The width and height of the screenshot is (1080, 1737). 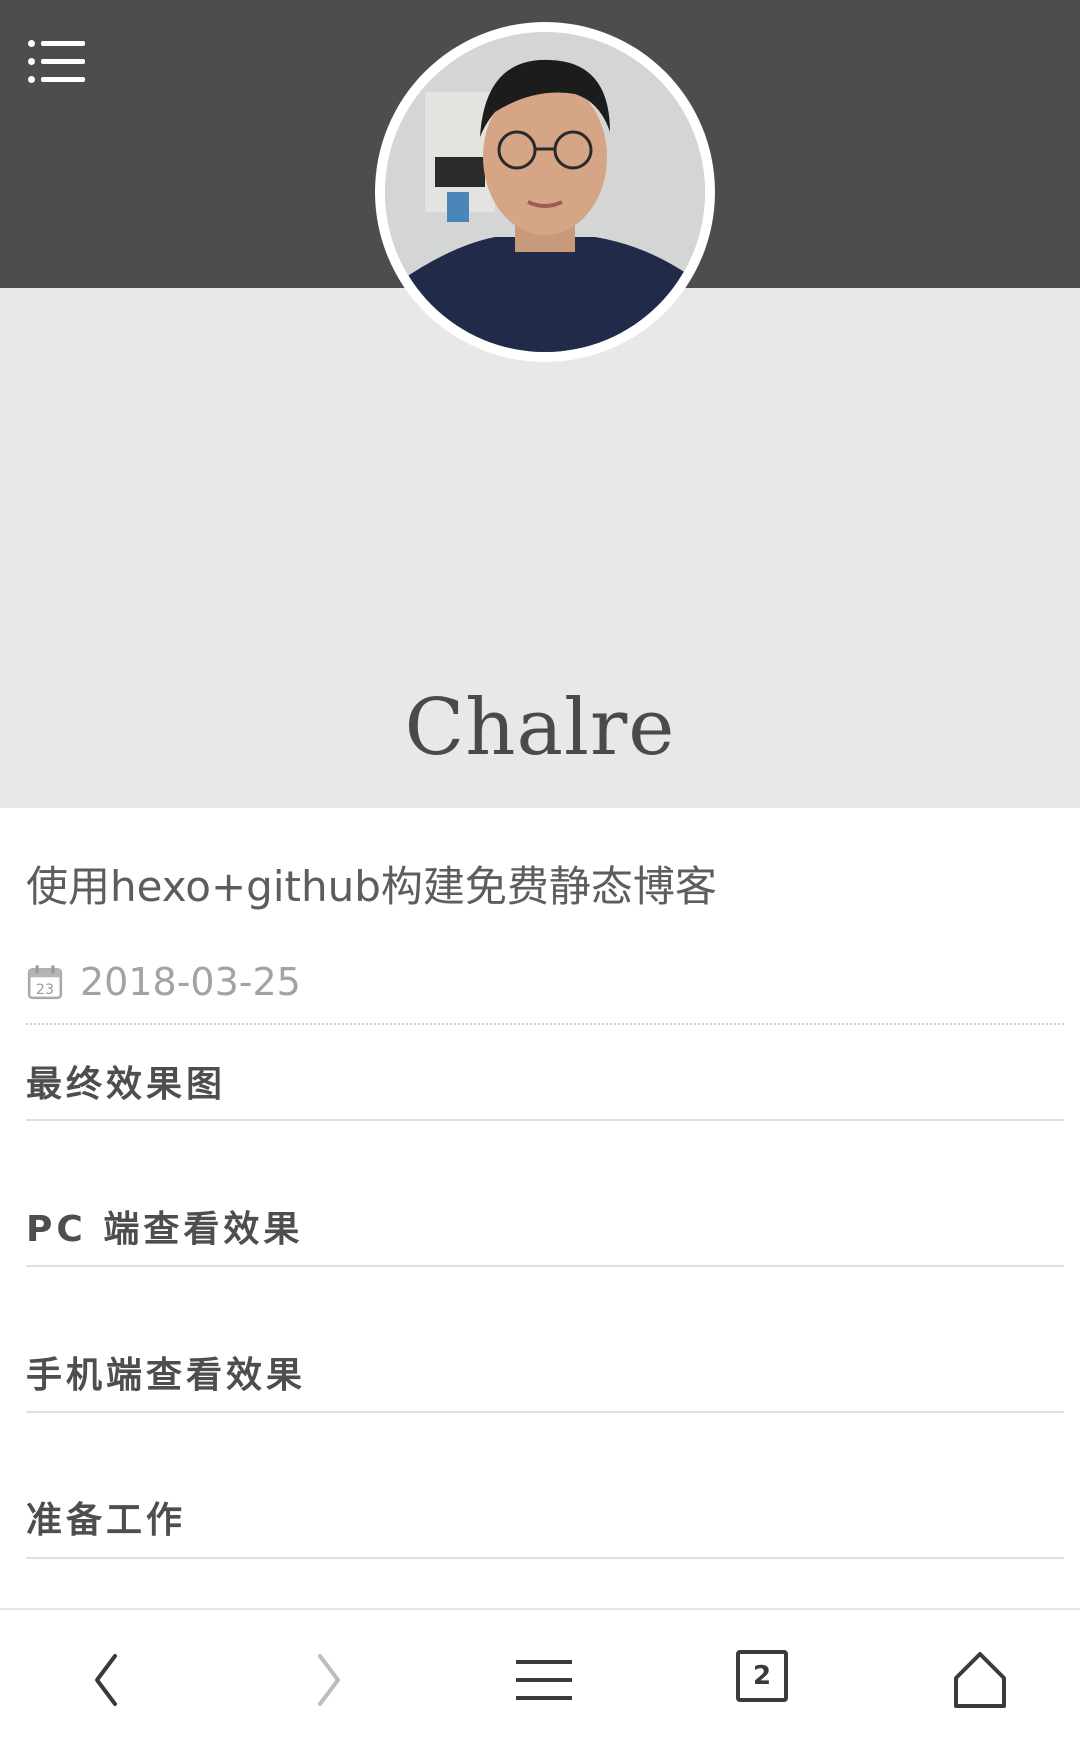 I want to click on heading-preparation: 准备工作, so click(x=106, y=1517).